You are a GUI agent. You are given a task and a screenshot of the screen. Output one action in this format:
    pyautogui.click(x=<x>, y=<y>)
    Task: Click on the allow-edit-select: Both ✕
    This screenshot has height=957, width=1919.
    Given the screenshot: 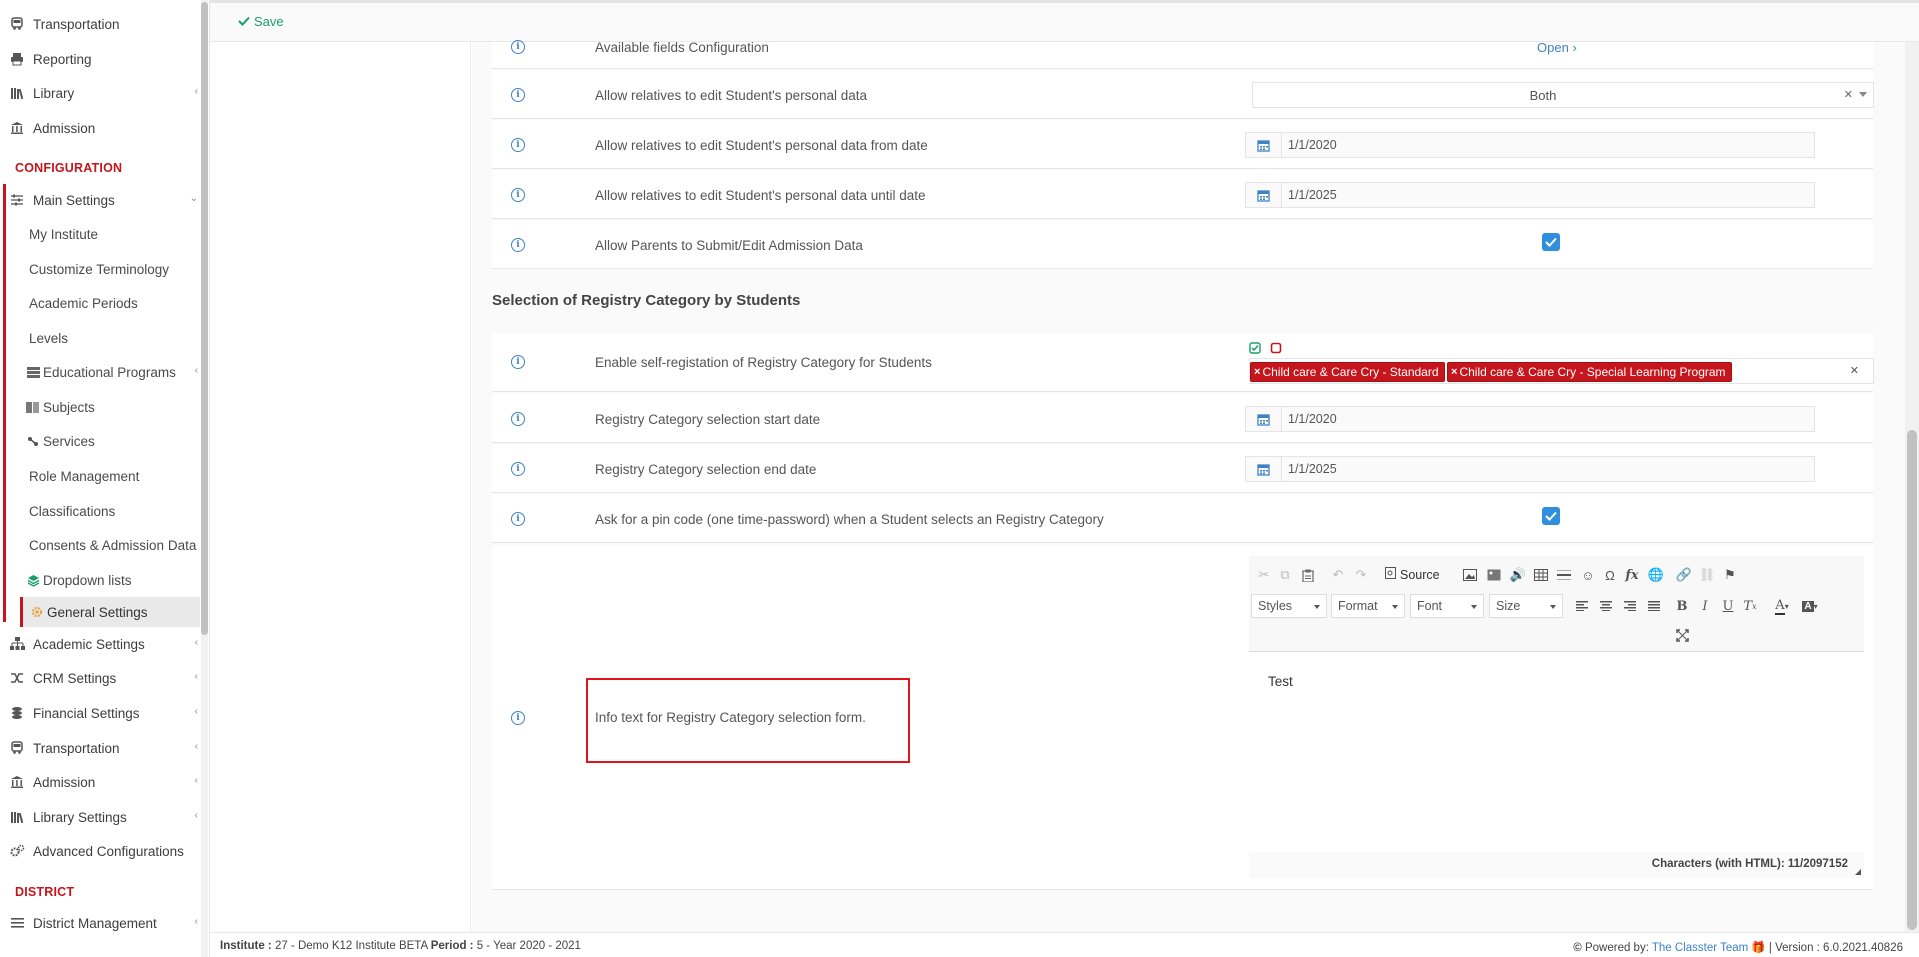 What is the action you would take?
    pyautogui.click(x=1563, y=95)
    